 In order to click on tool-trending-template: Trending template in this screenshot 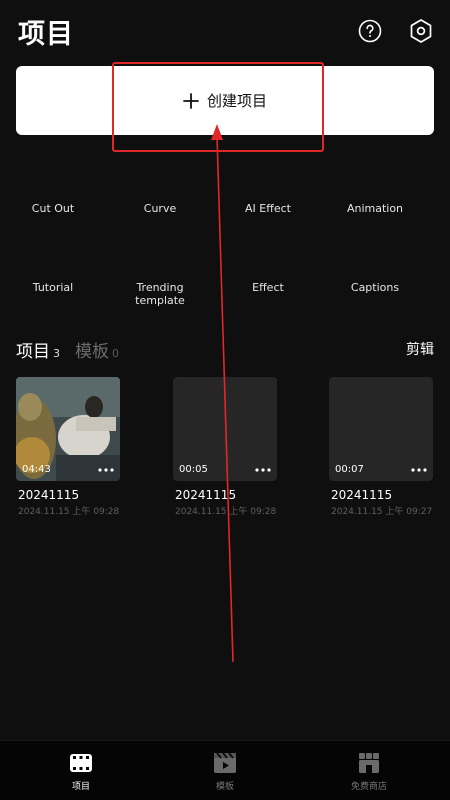, I will do `click(160, 294)`.